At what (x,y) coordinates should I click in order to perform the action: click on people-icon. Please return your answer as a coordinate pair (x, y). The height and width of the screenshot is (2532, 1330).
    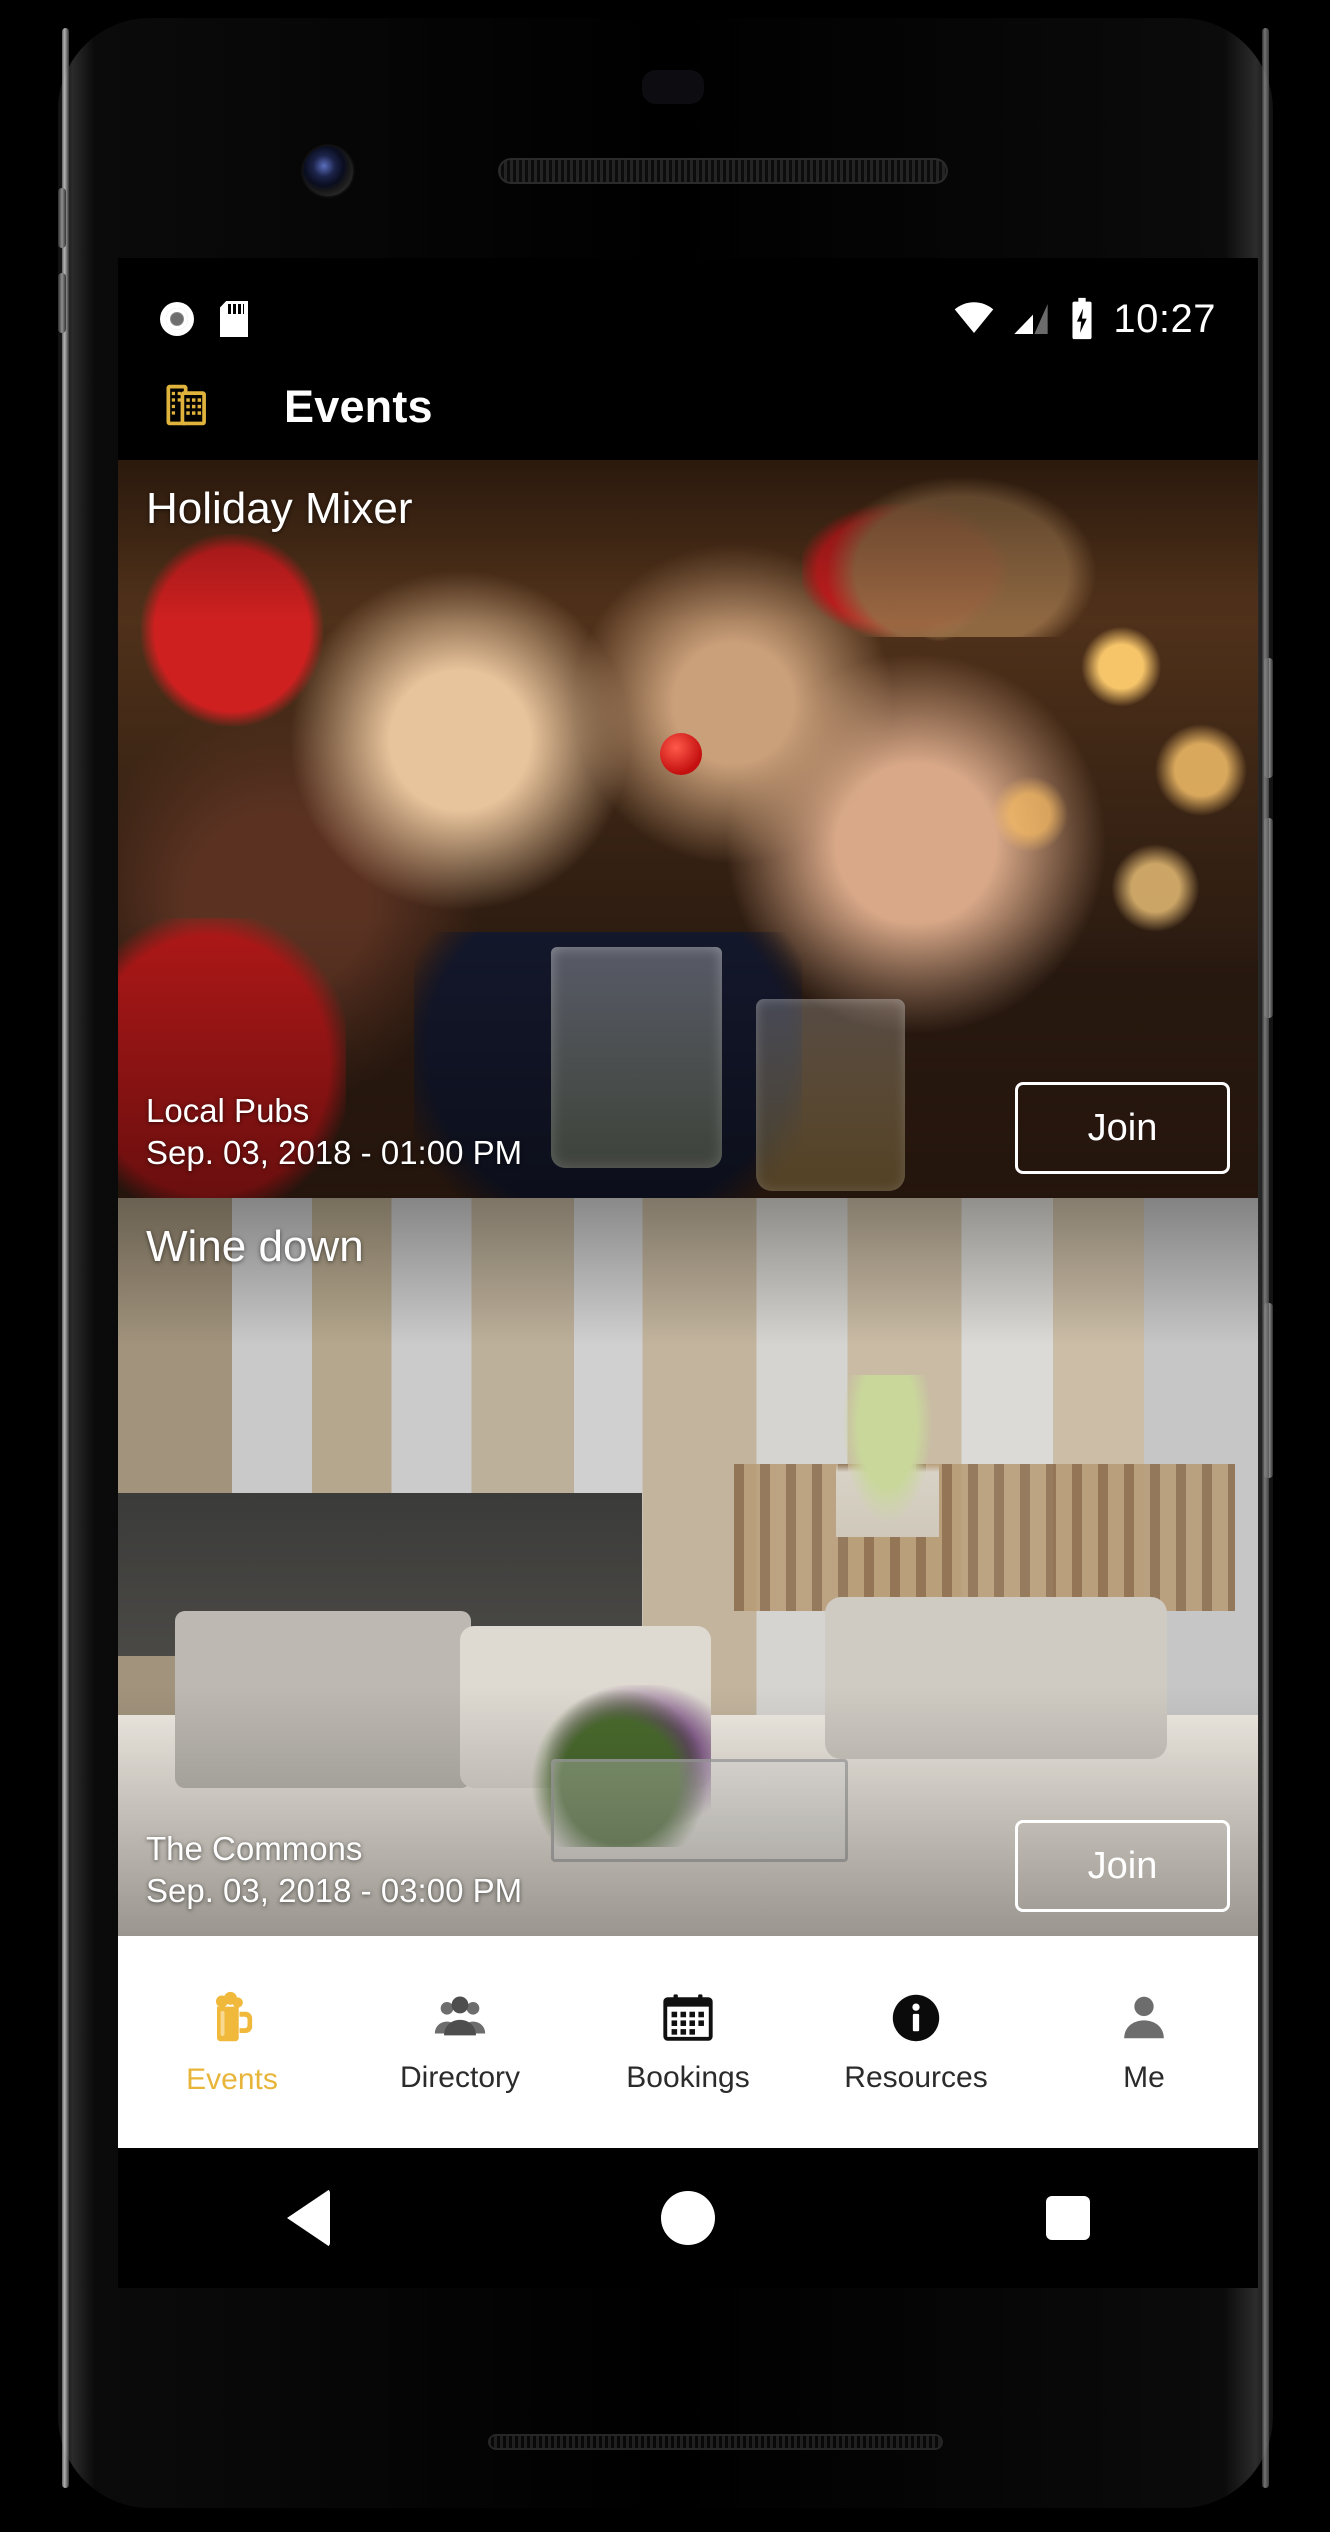
    Looking at the image, I should click on (460, 2016).